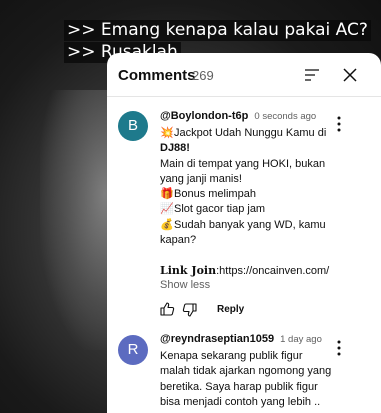 The image size is (381, 413). I want to click on thumbs-down-icon, so click(190, 310).